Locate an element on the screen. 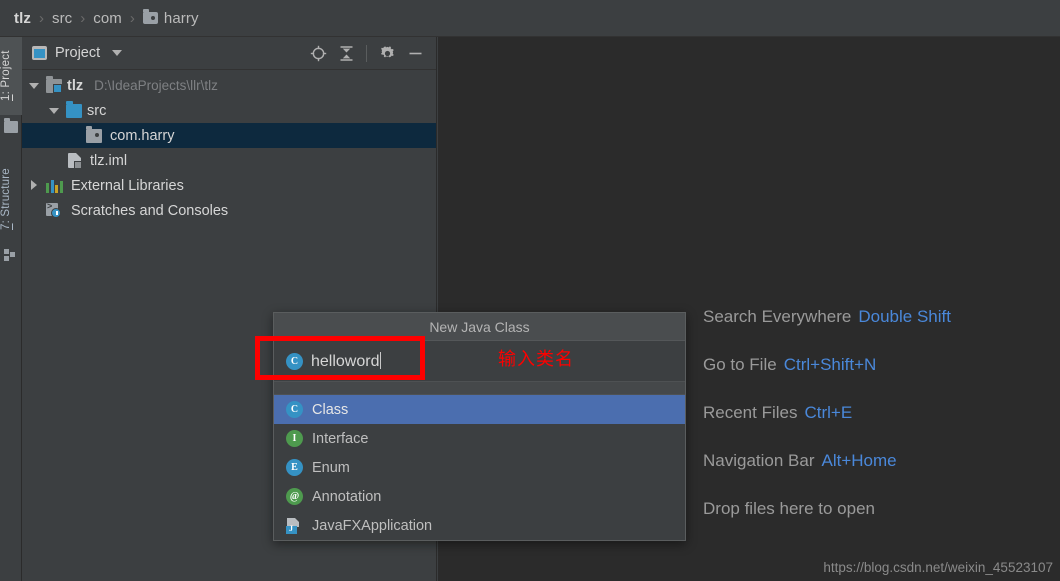 The image size is (1060, 581). popup-title: New Java Class is located at coordinates (479, 327).